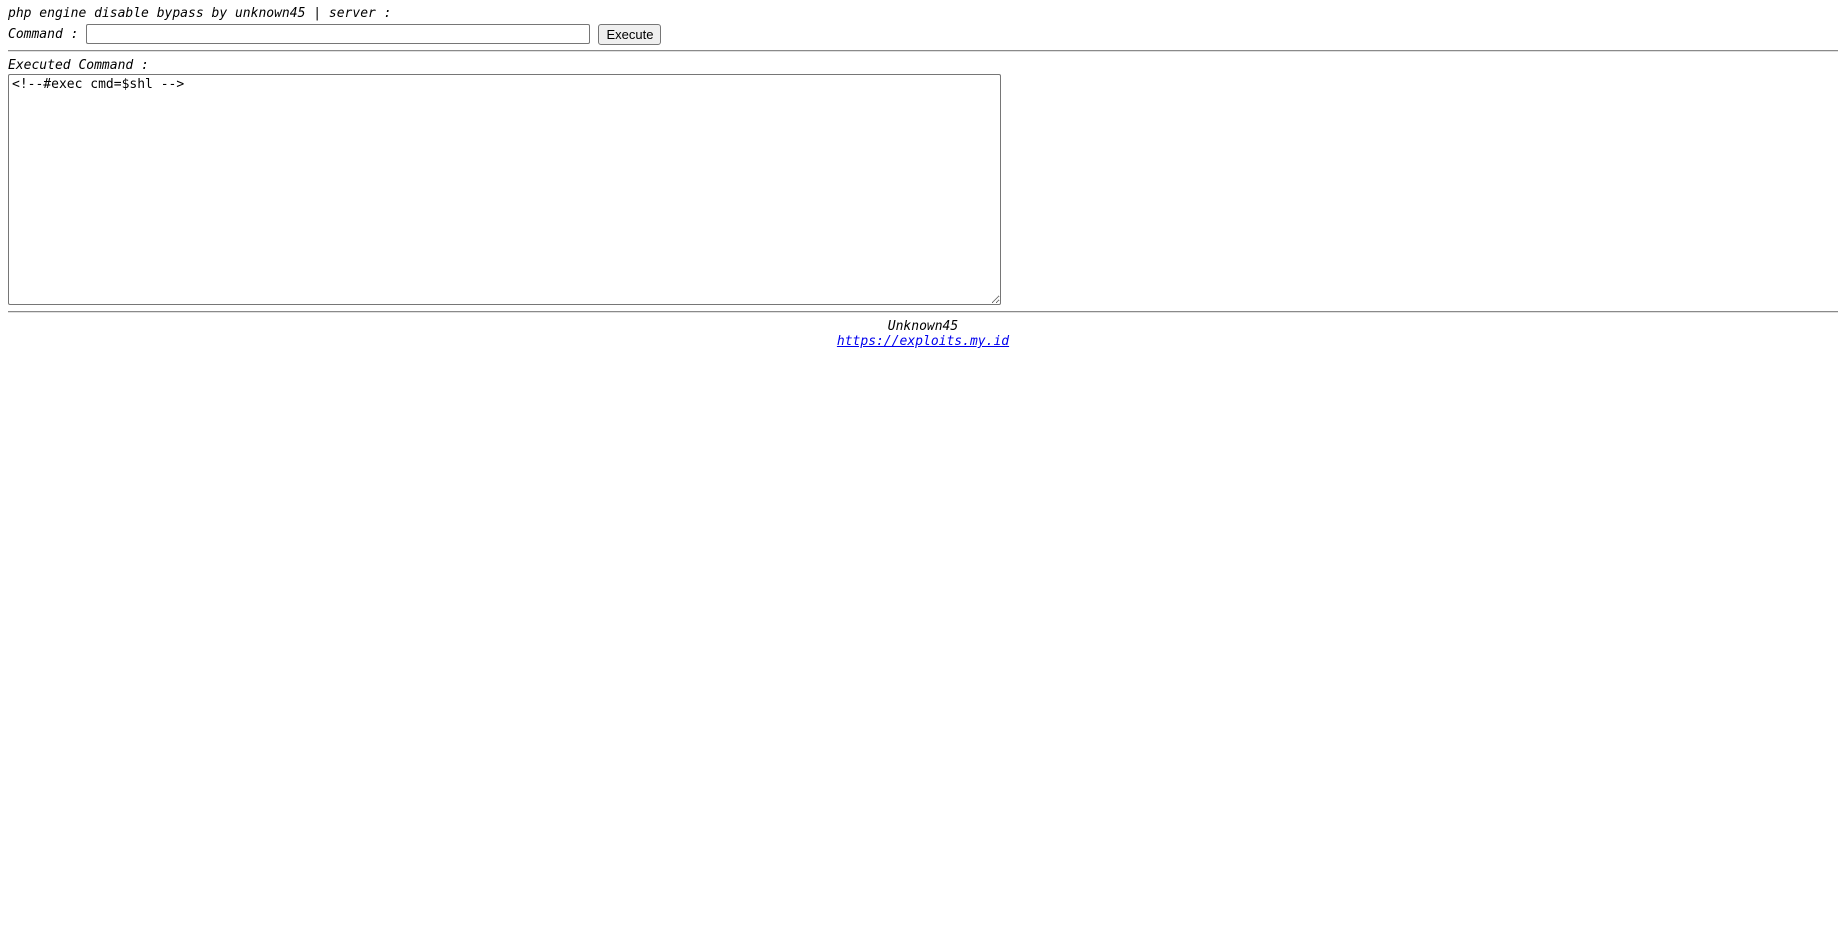  What do you see at coordinates (504, 189) in the screenshot?
I see `executed-command-output` at bounding box center [504, 189].